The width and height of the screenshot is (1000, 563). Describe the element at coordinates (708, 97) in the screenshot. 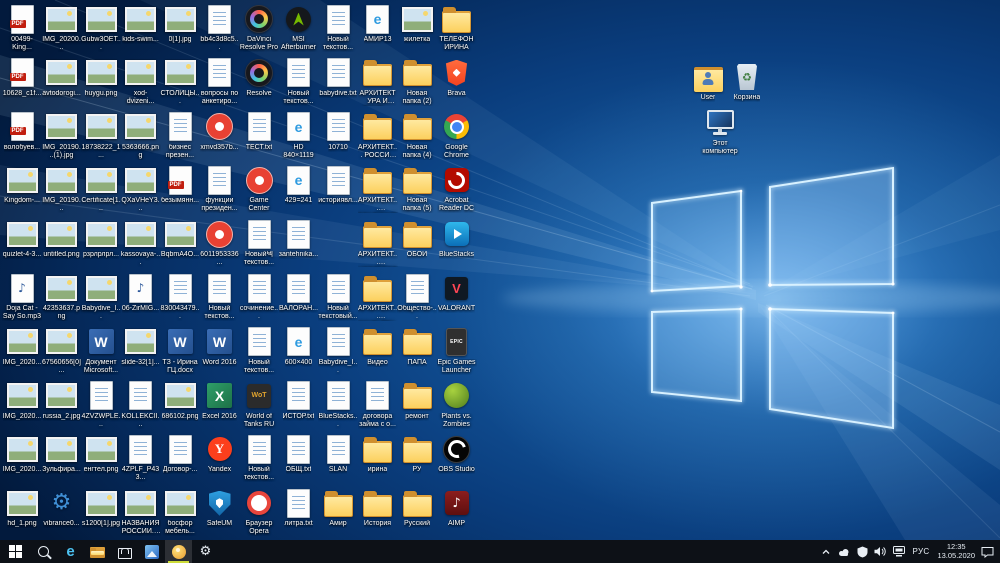

I see `desktop-icon-label: User` at that location.